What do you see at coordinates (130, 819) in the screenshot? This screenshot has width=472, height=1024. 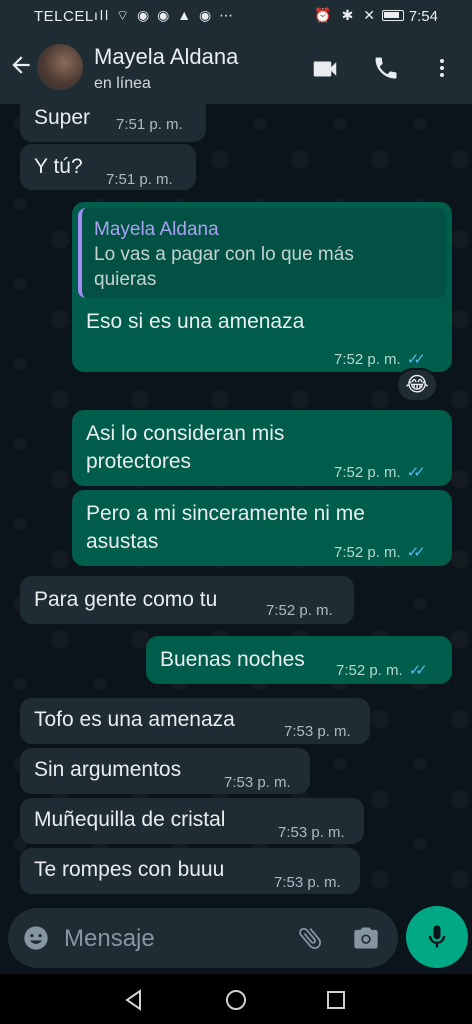 I see `message-text: Muñequilla de cristal` at bounding box center [130, 819].